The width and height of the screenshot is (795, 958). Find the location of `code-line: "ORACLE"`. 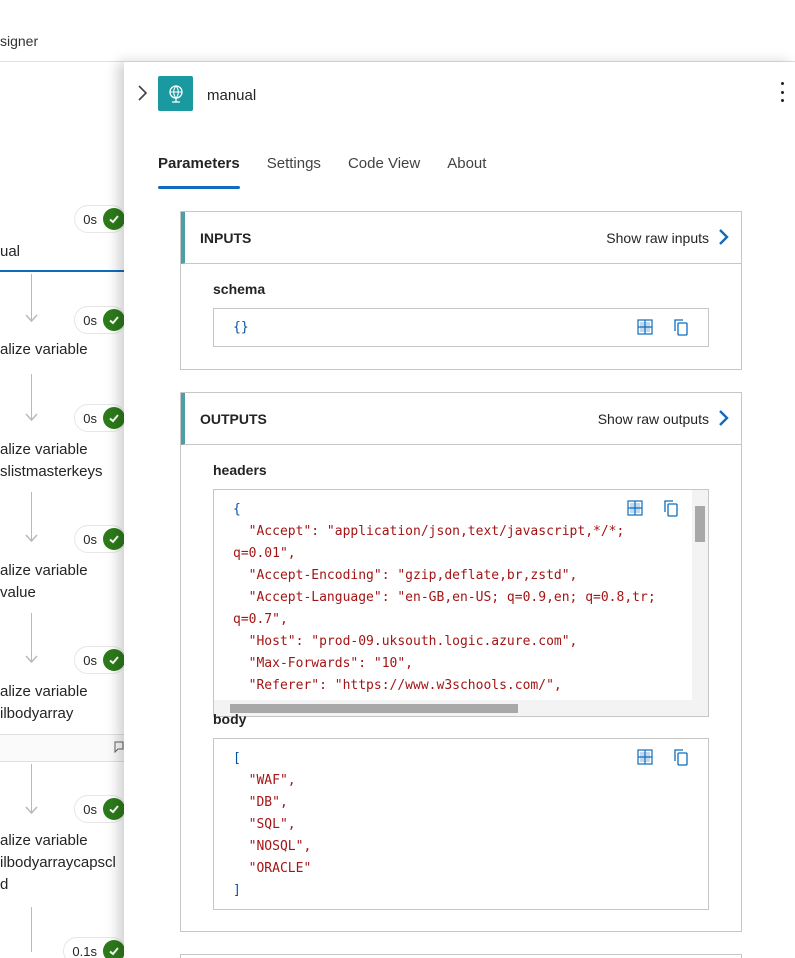

code-line: "ORACLE" is located at coordinates (272, 868).